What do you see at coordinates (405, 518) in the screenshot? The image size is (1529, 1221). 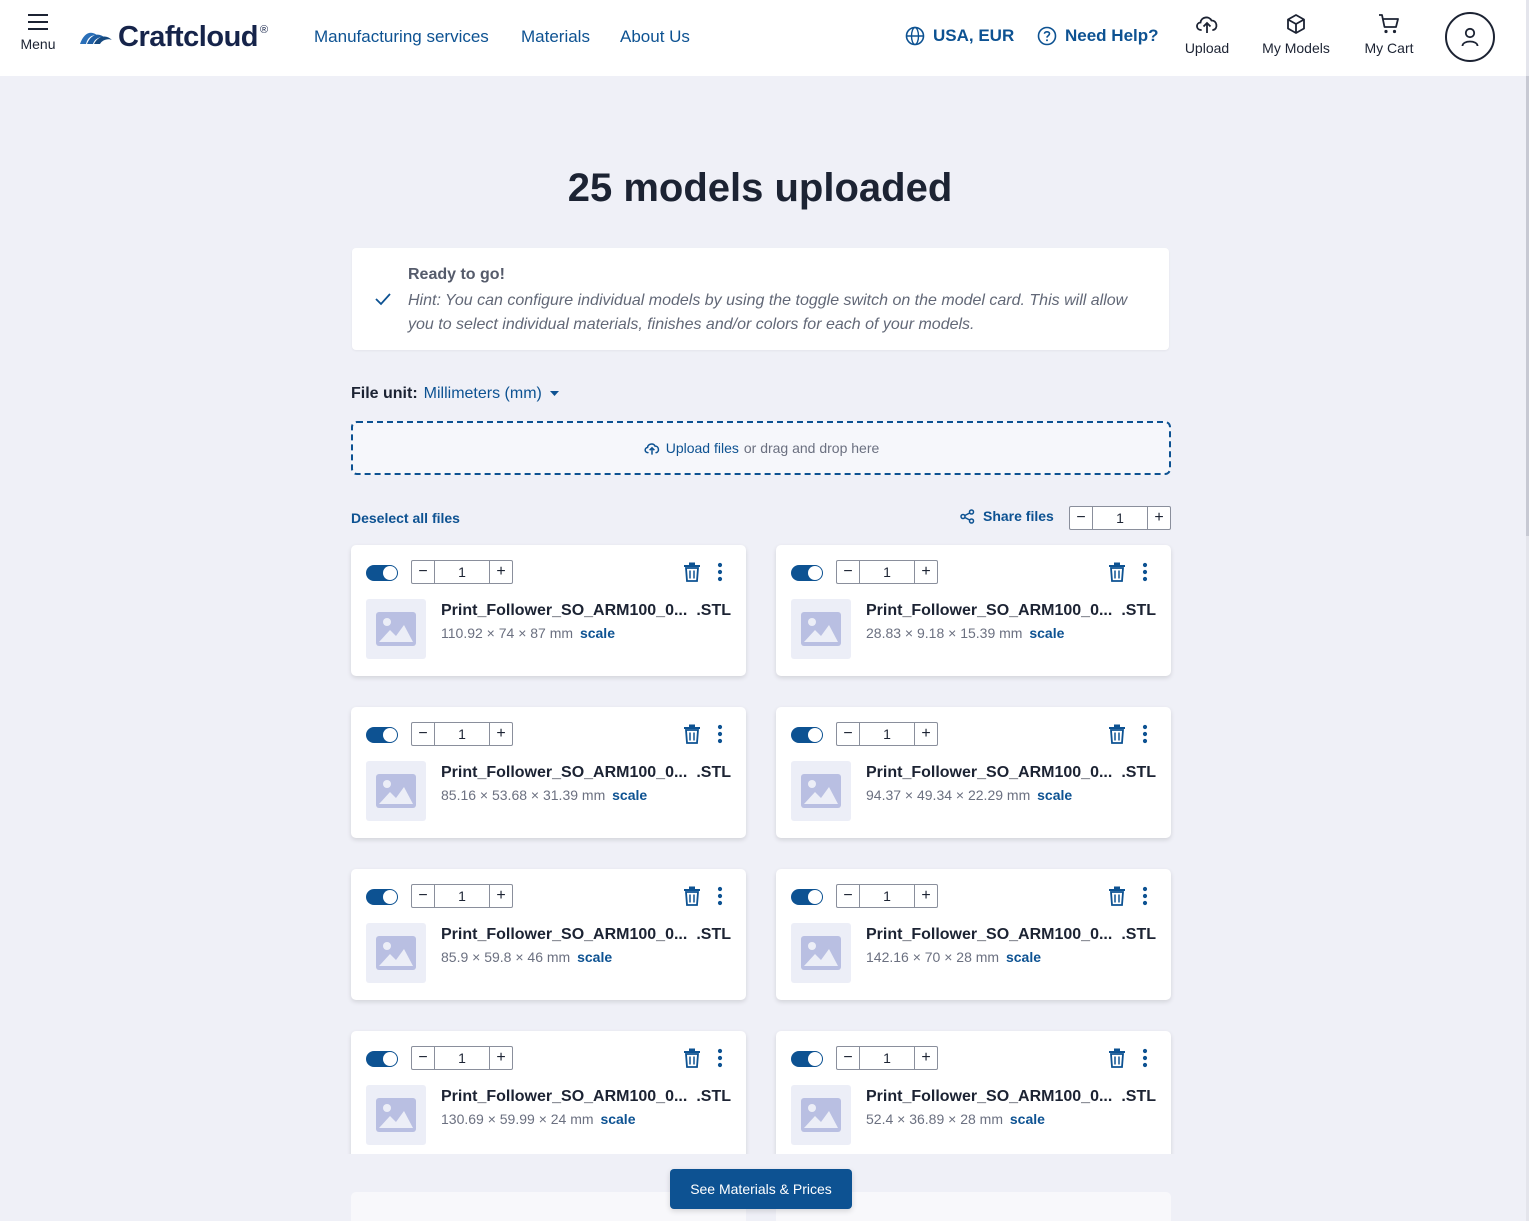 I see `deselect-all-button: Deselect all files` at bounding box center [405, 518].